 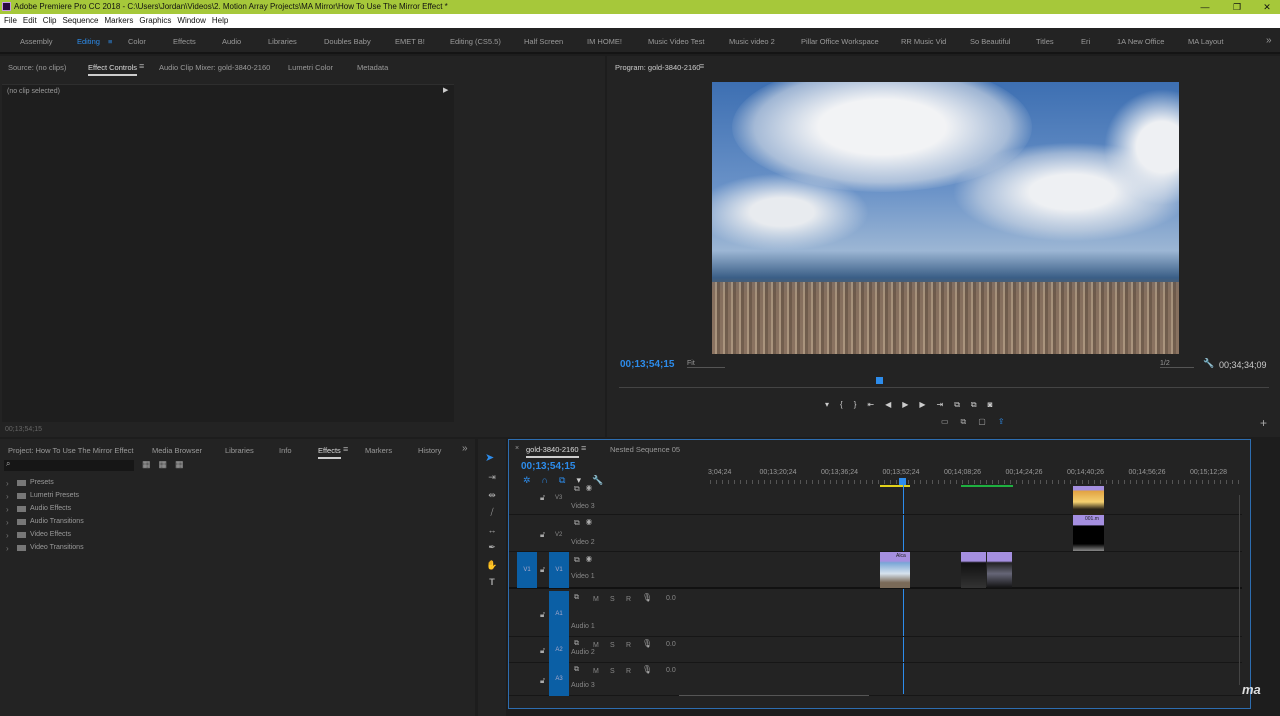 I want to click on workspace-rr-music-vid: RR Music Vid, so click(x=923, y=41).